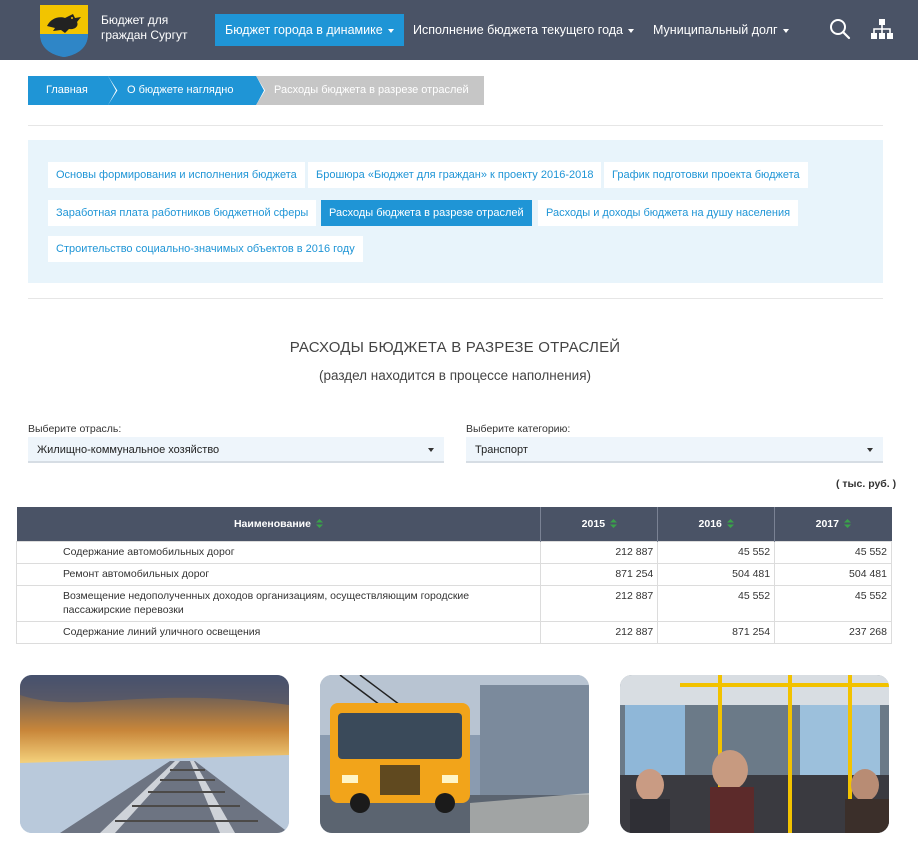 The width and height of the screenshot is (918, 860). Describe the element at coordinates (716, 574) in the screenshot. I see `cell-2016: 504 481` at that location.